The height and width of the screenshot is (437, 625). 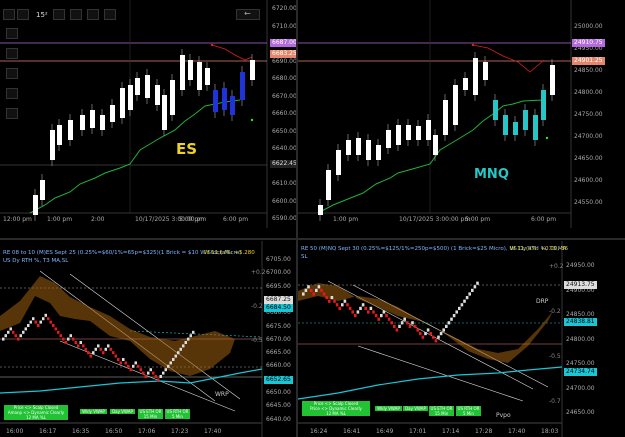 I want to click on mnq-y-tick: 24750.00, so click(x=588, y=114).